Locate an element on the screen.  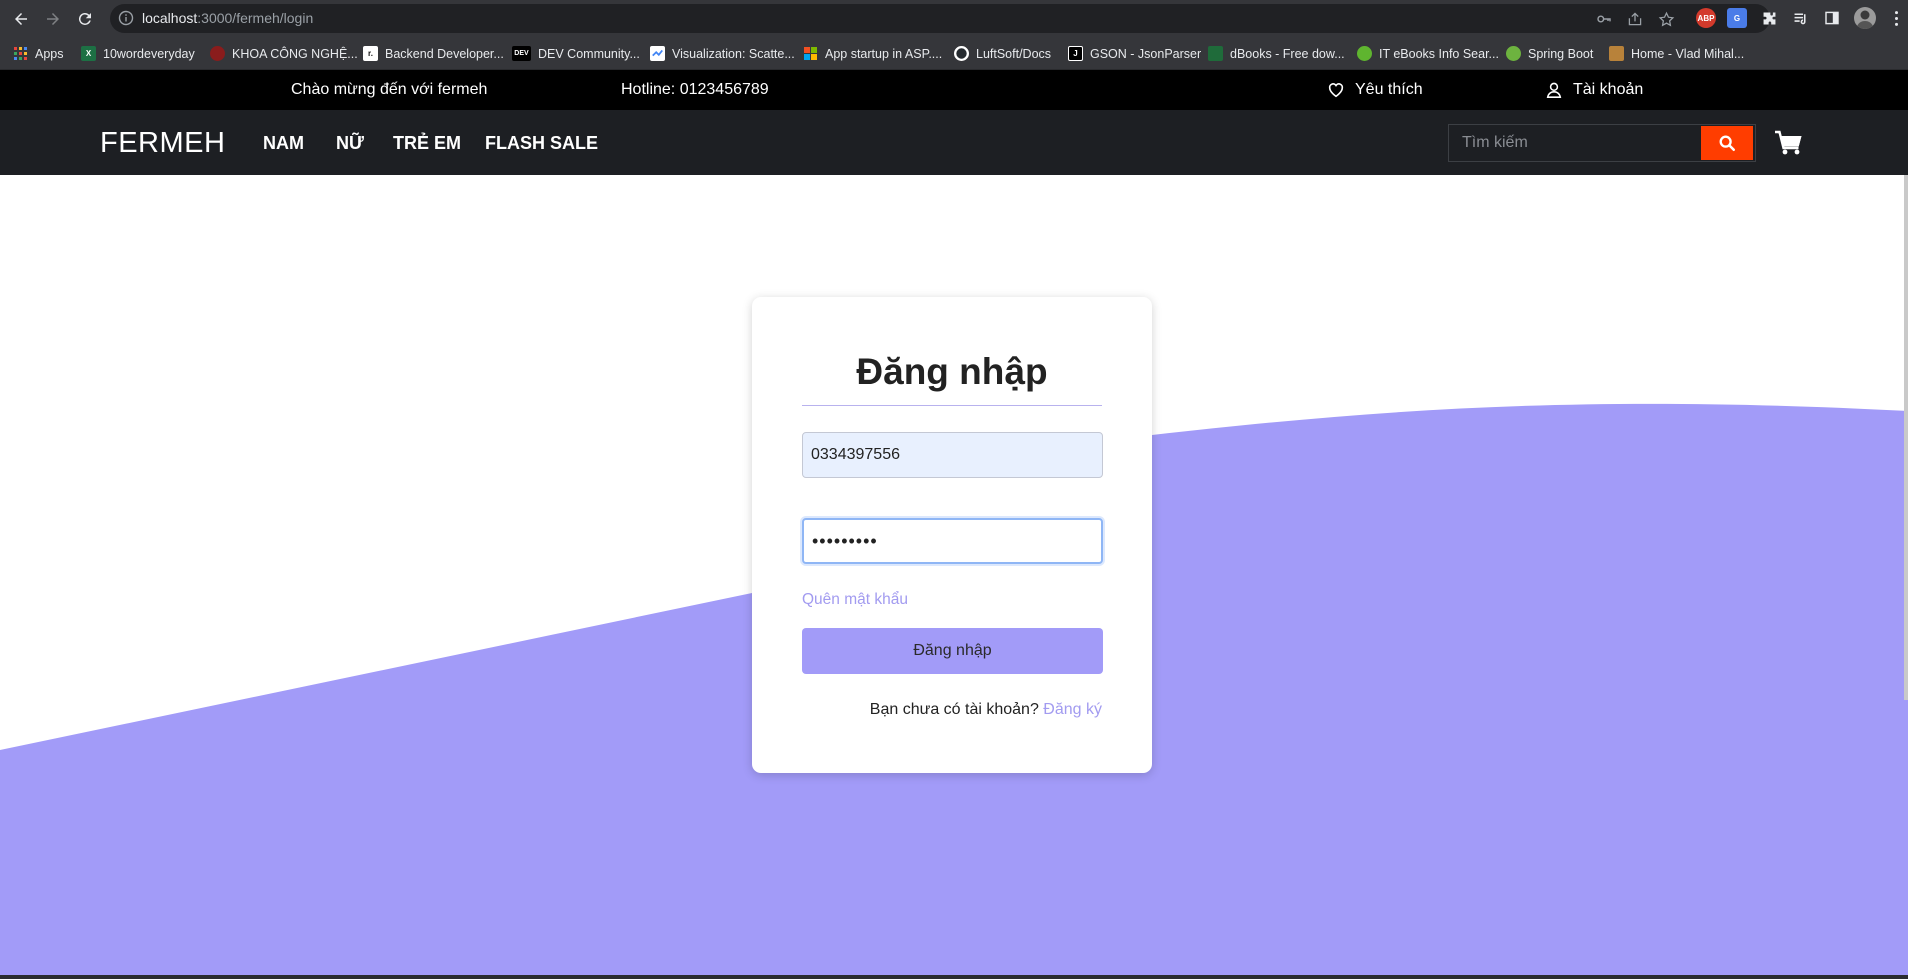
back-arrow-icon is located at coordinates (21, 19).